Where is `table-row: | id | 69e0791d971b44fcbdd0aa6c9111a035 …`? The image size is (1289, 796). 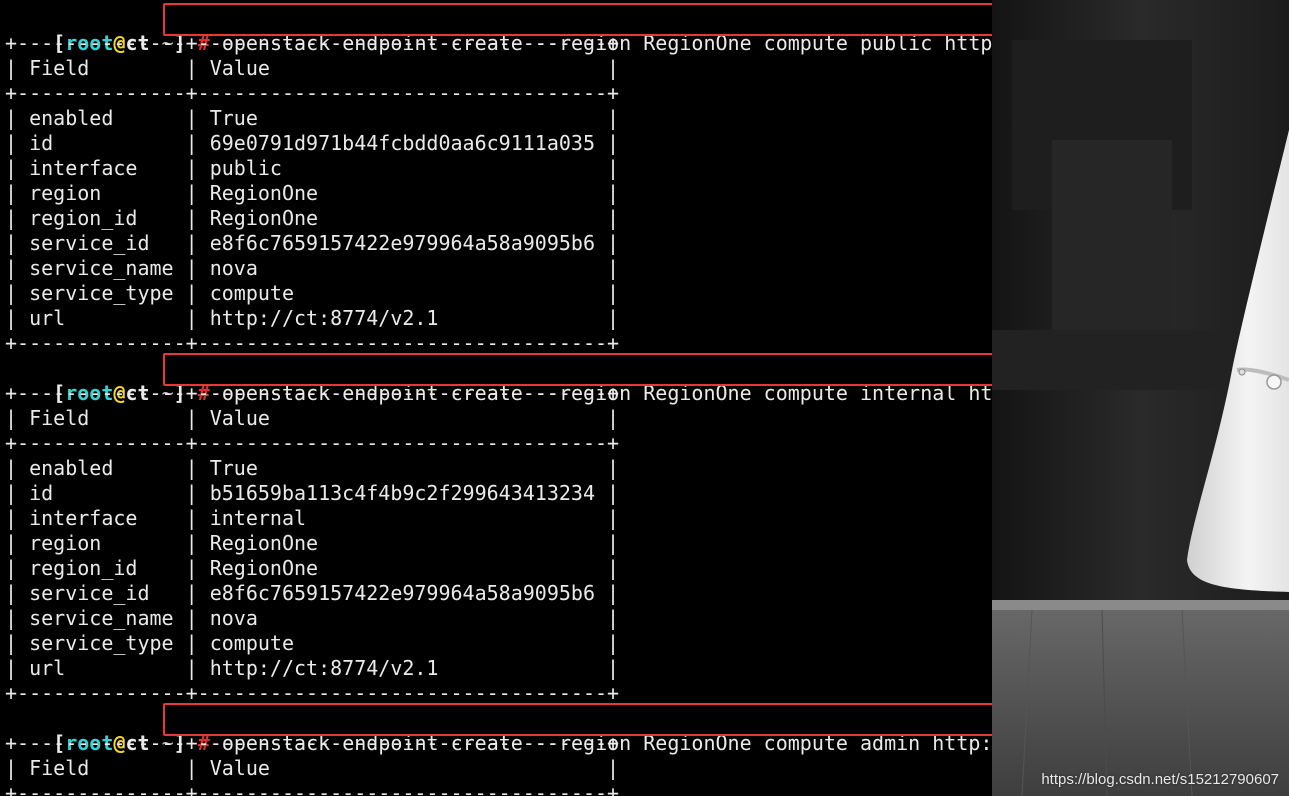 table-row: | id | 69e0791d971b44fcbdd0aa6c9111a035 … is located at coordinates (312, 143).